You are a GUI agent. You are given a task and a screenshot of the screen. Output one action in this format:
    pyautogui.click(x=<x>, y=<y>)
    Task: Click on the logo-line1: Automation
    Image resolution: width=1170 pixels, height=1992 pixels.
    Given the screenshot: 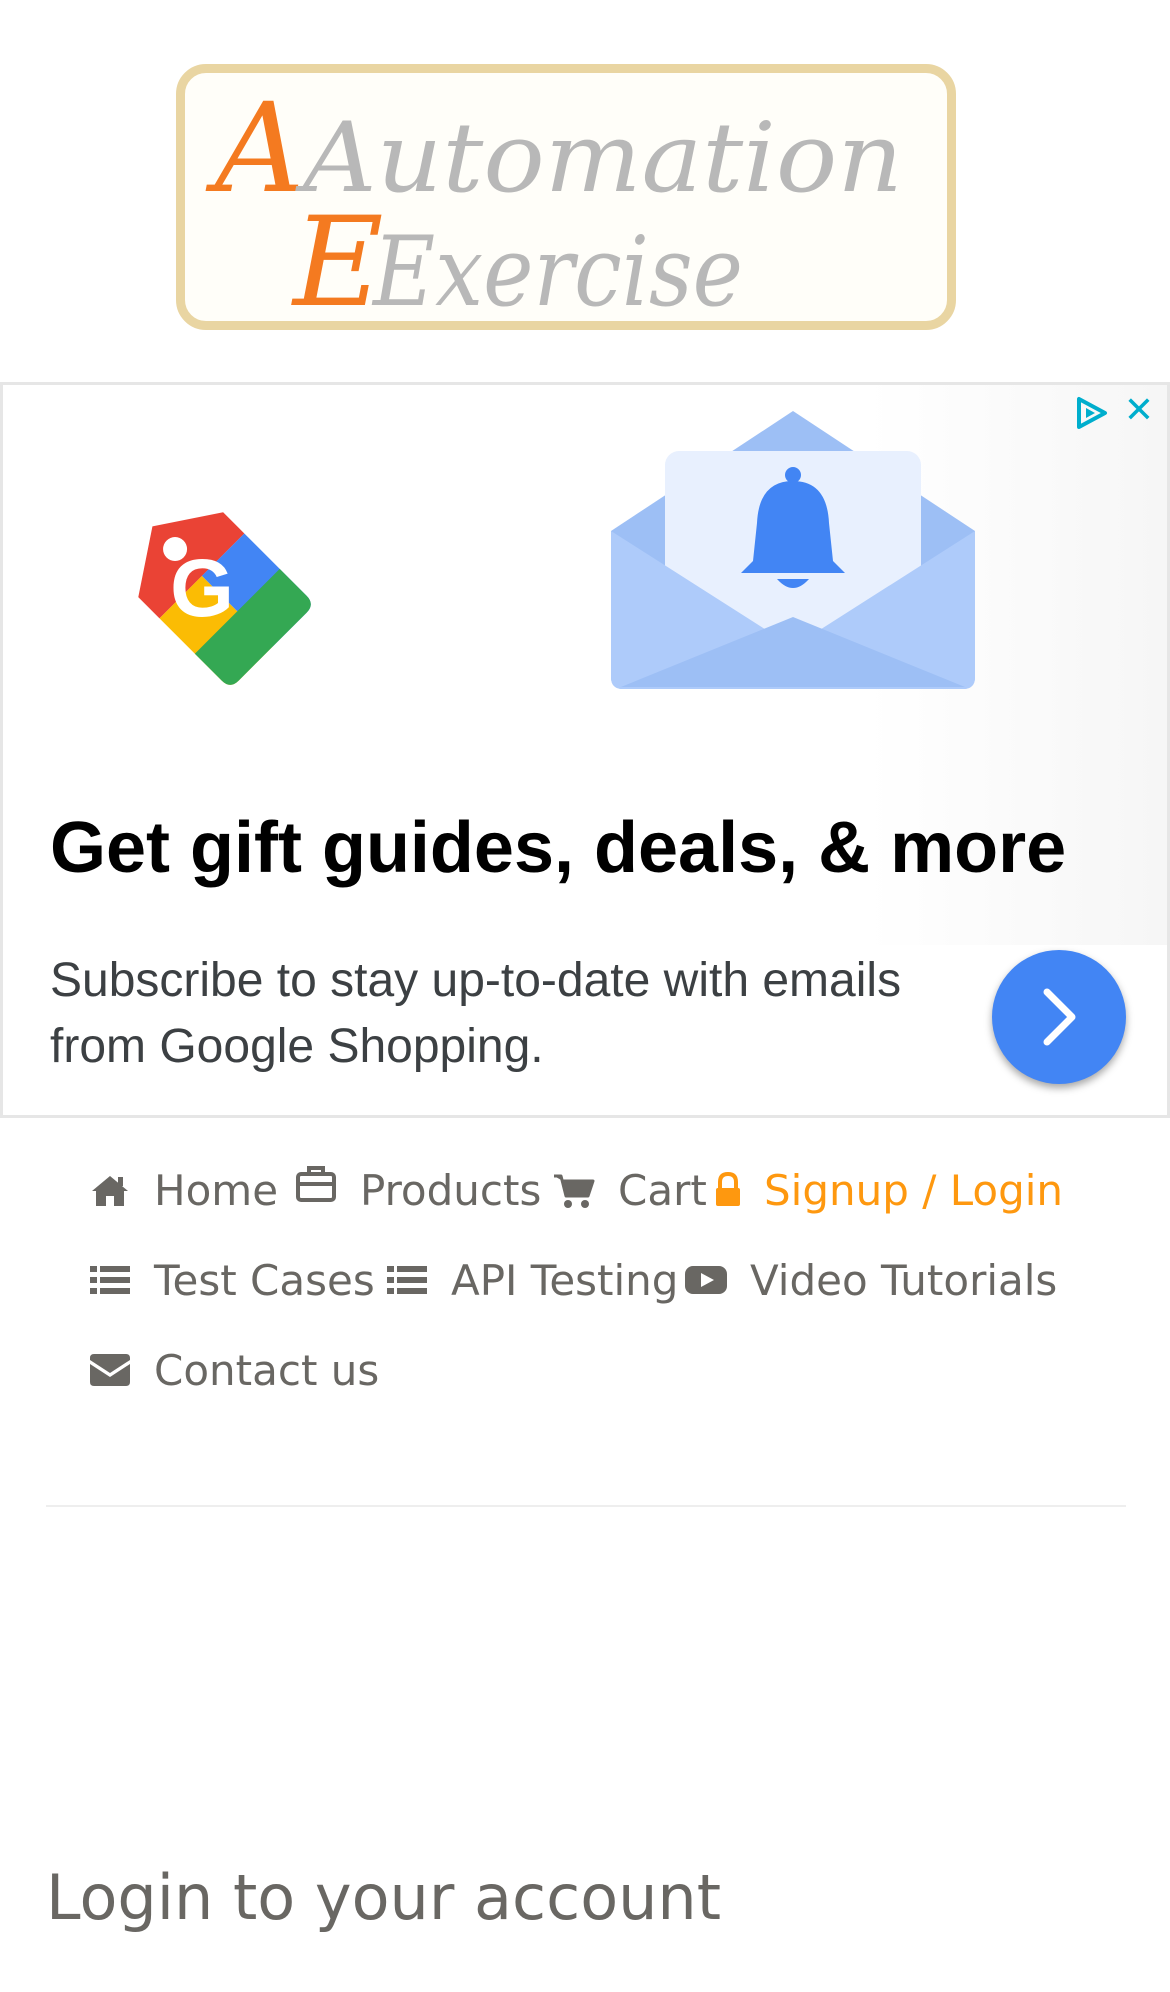 What is the action you would take?
    pyautogui.click(x=598, y=158)
    